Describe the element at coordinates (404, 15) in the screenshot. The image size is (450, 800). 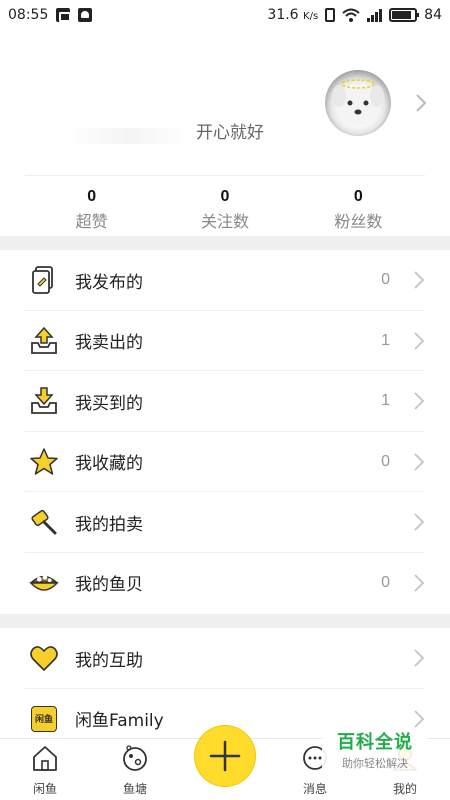
I see `battery-icon` at that location.